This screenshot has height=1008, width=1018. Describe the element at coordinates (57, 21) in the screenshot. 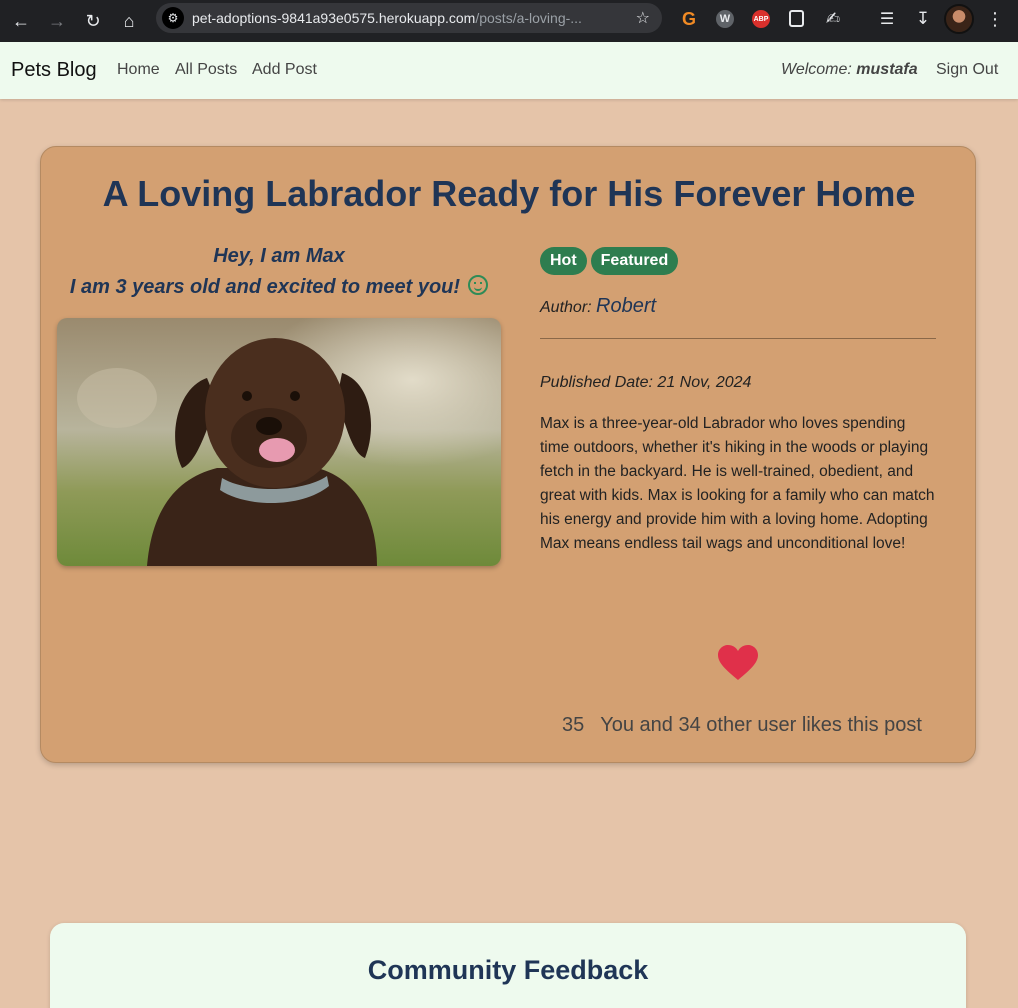

I see `forward-arrow-icon: →` at that location.